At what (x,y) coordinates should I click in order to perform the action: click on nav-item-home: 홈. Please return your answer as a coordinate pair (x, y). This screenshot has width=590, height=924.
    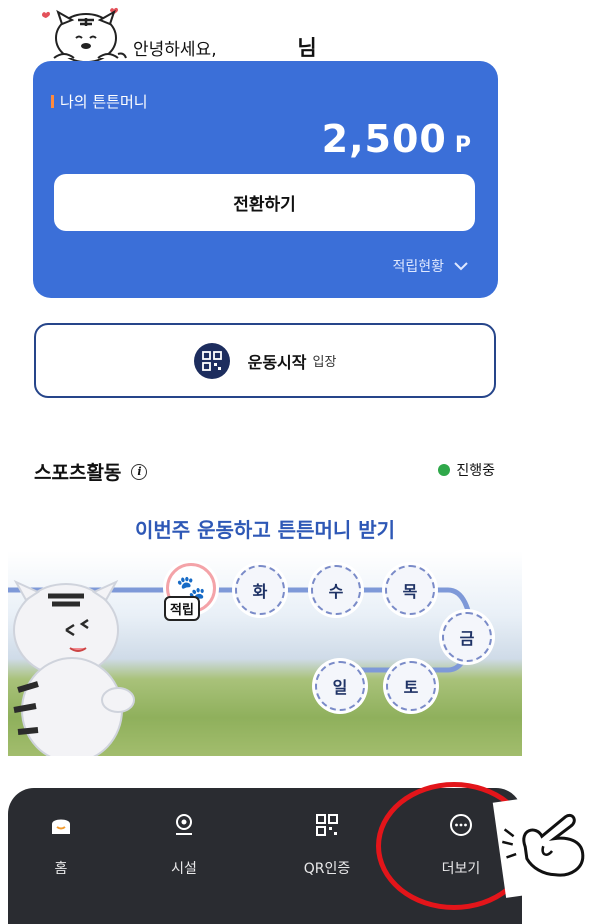
    Looking at the image, I should click on (61, 844).